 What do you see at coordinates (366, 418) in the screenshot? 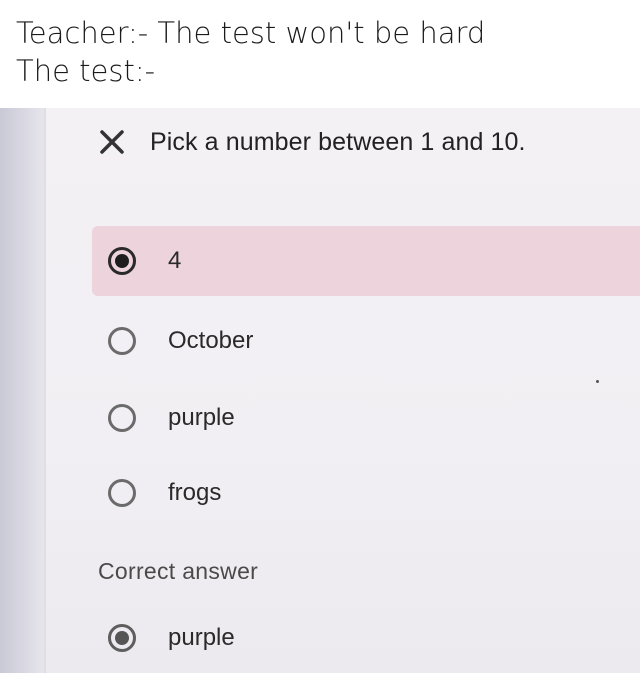
I see `option-purple: purple` at bounding box center [366, 418].